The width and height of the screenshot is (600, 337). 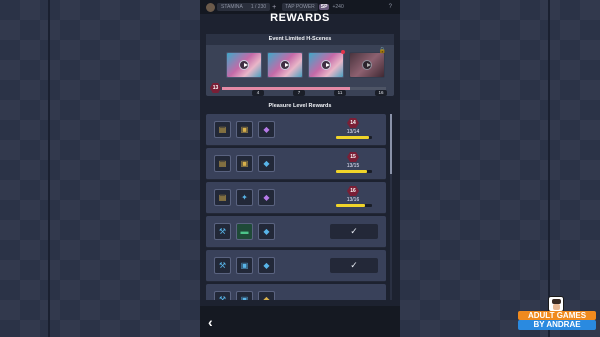 What do you see at coordinates (296, 232) in the screenshot?
I see `reward-row: ⚒ ▬ ◆ ✓` at bounding box center [296, 232].